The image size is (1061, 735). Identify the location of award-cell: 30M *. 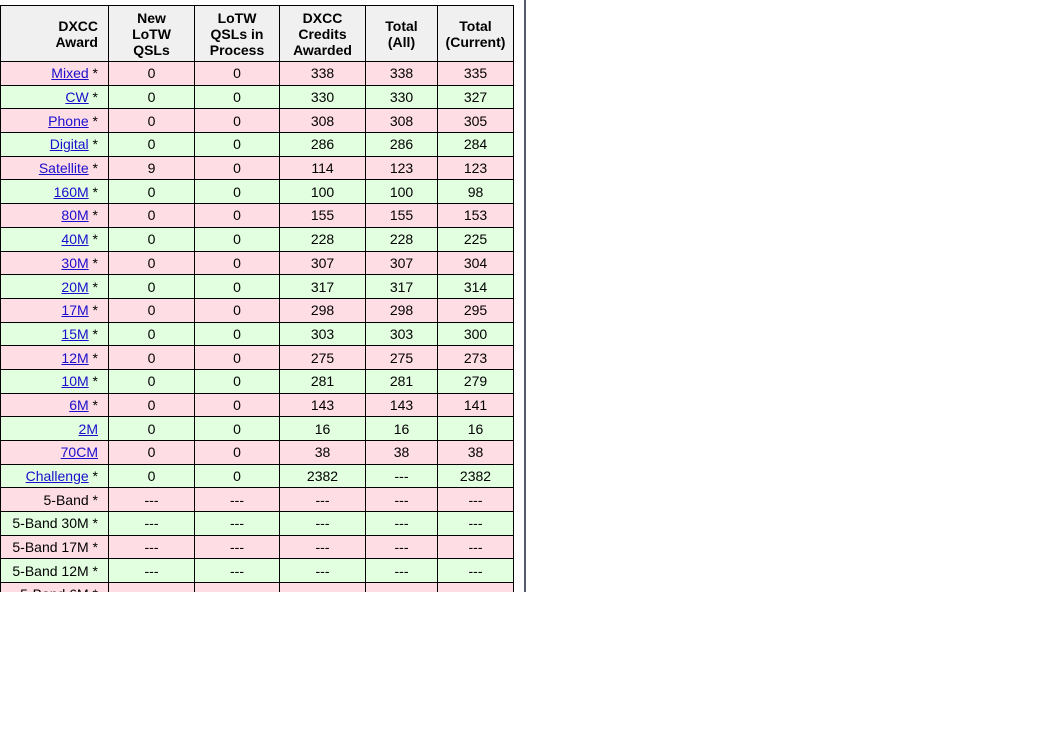
(54, 263).